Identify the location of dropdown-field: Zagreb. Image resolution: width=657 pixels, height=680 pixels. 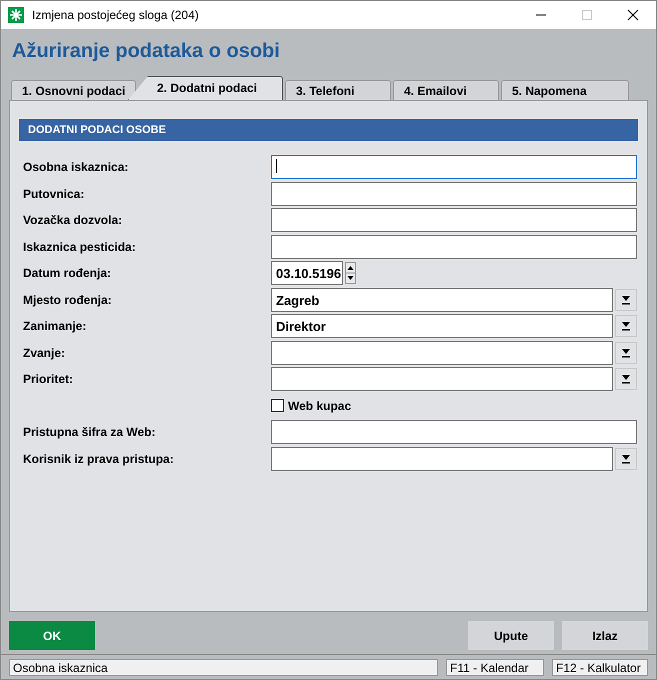
(442, 300).